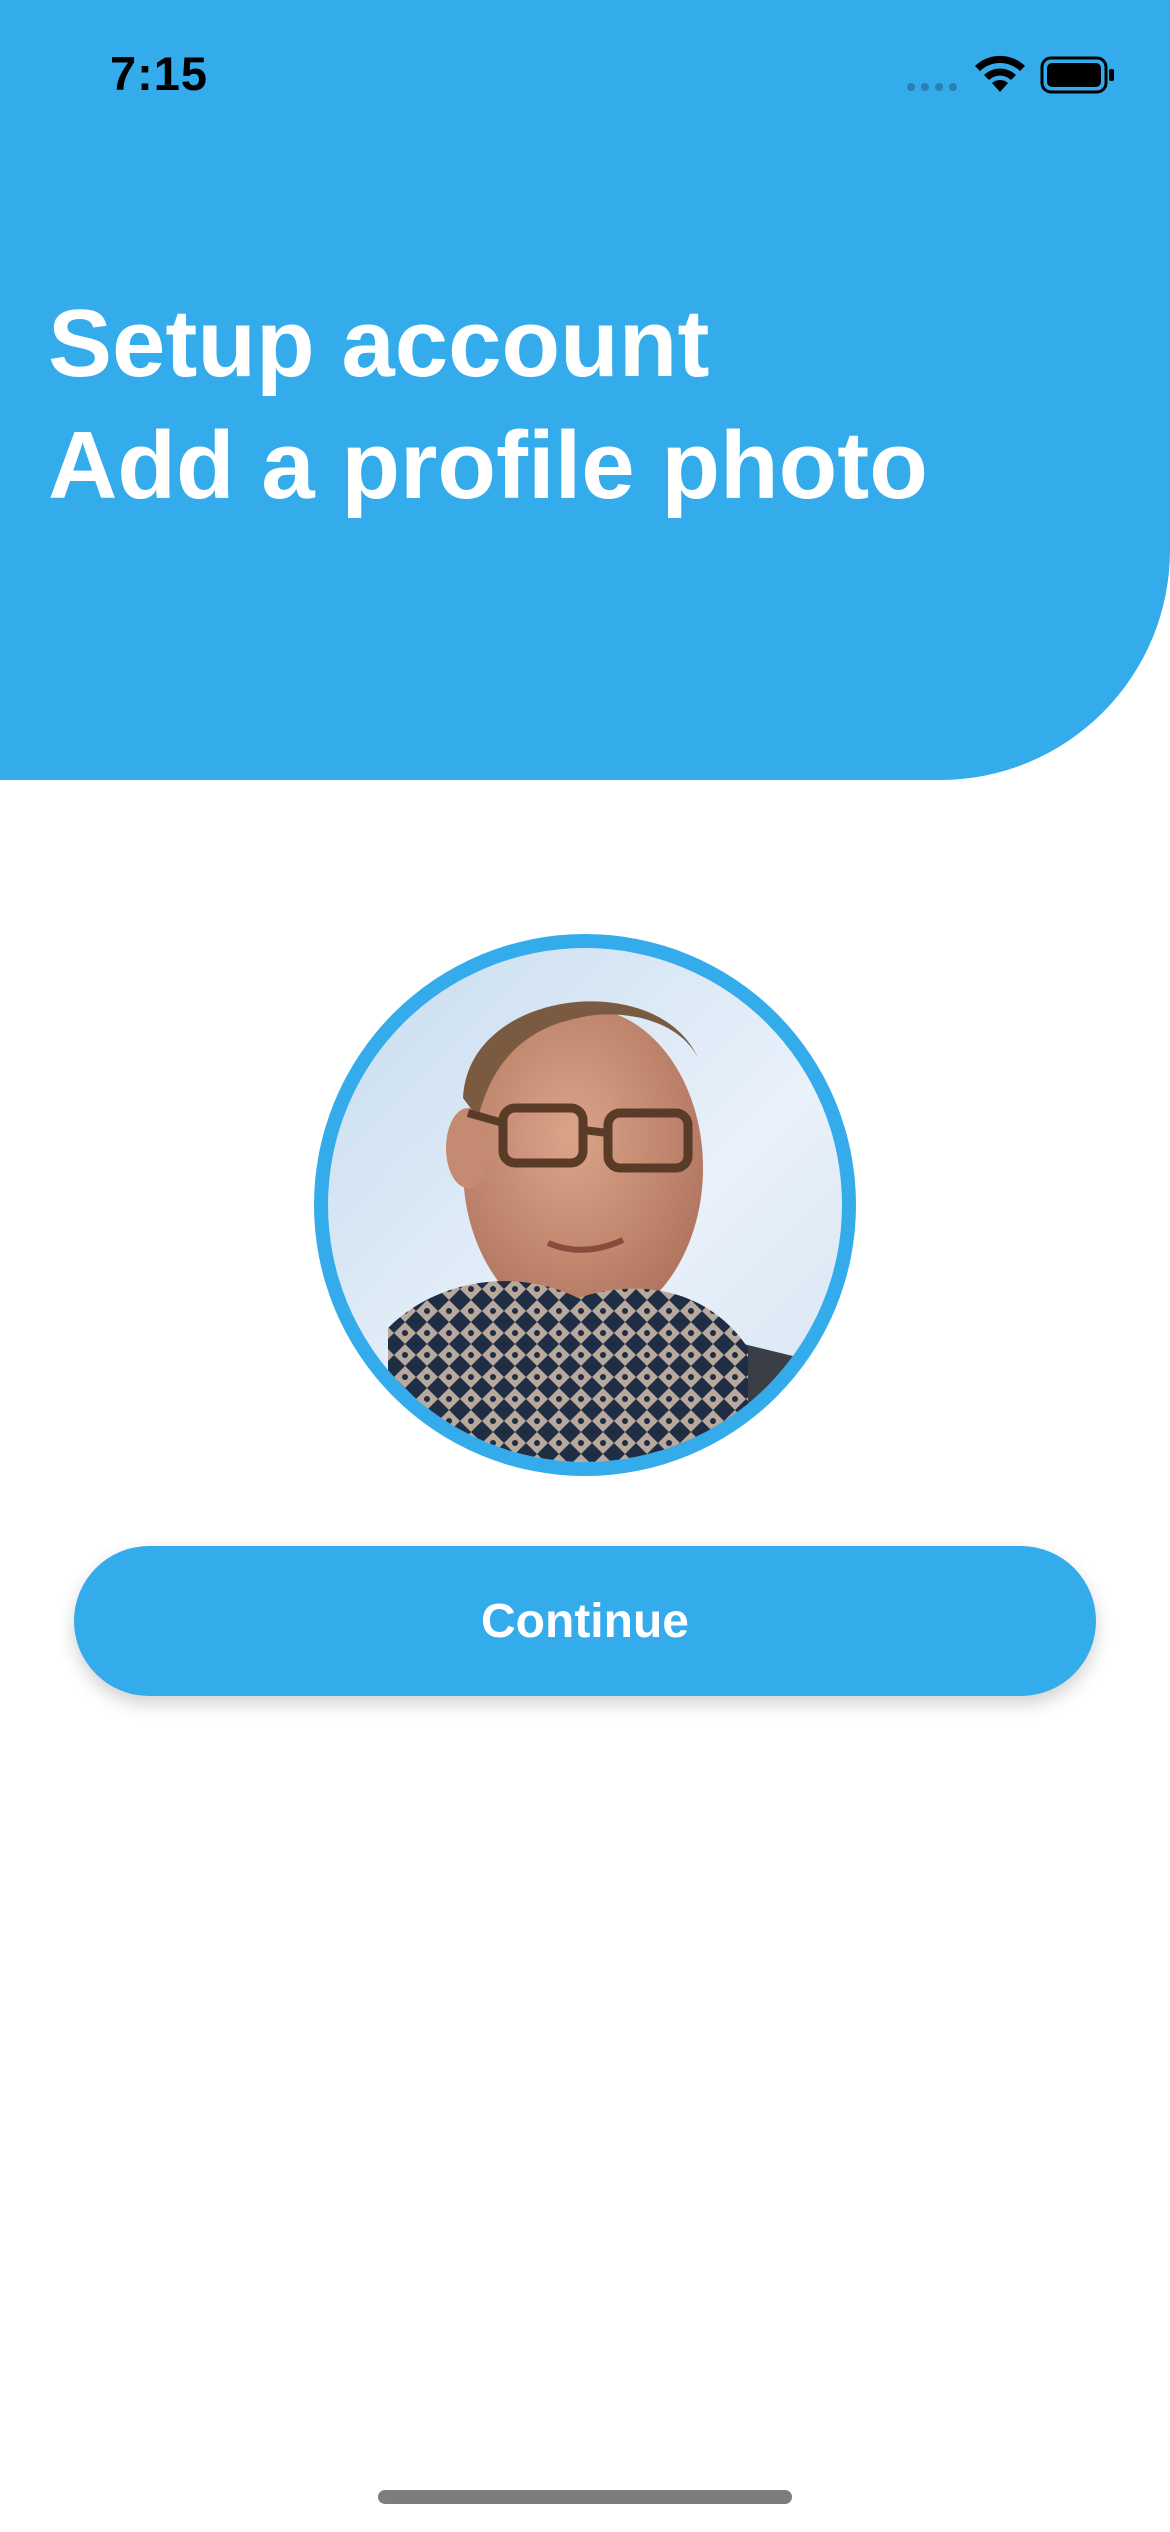 The width and height of the screenshot is (1170, 2532). I want to click on avatar, so click(585, 1205).